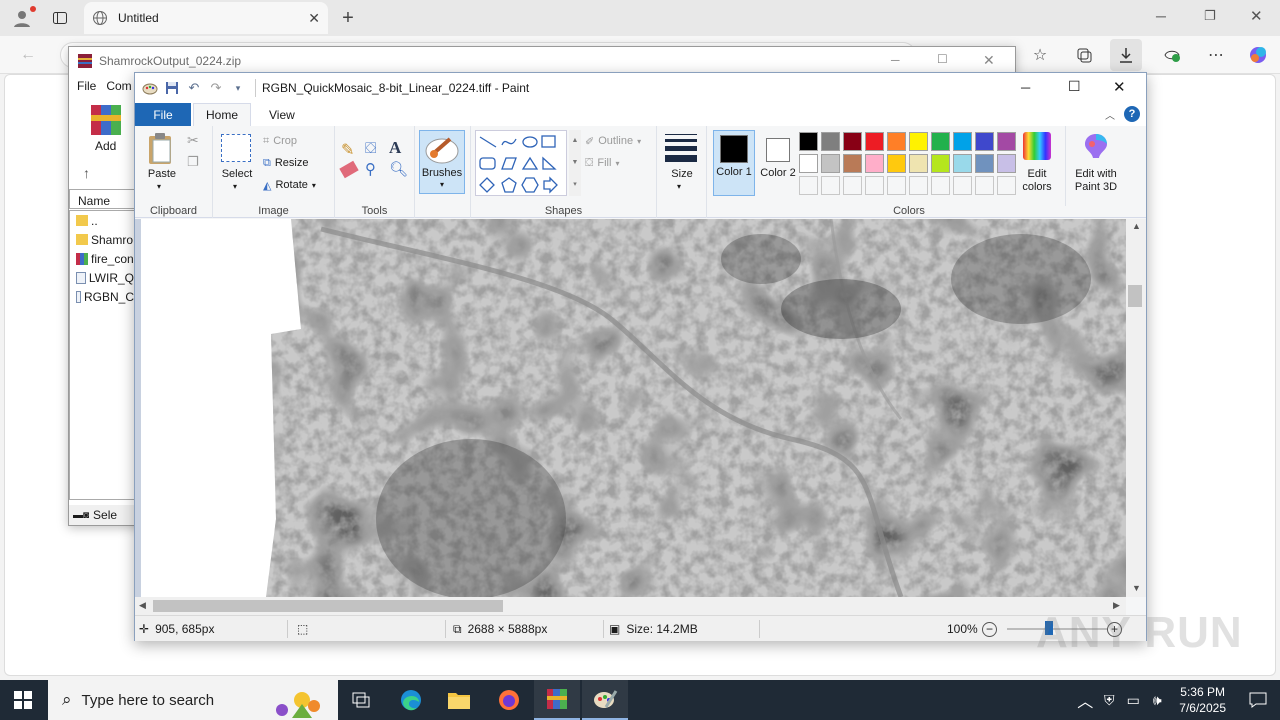 The height and width of the screenshot is (720, 1280). What do you see at coordinates (105, 146) in the screenshot?
I see `winrar-add-button: Add` at bounding box center [105, 146].